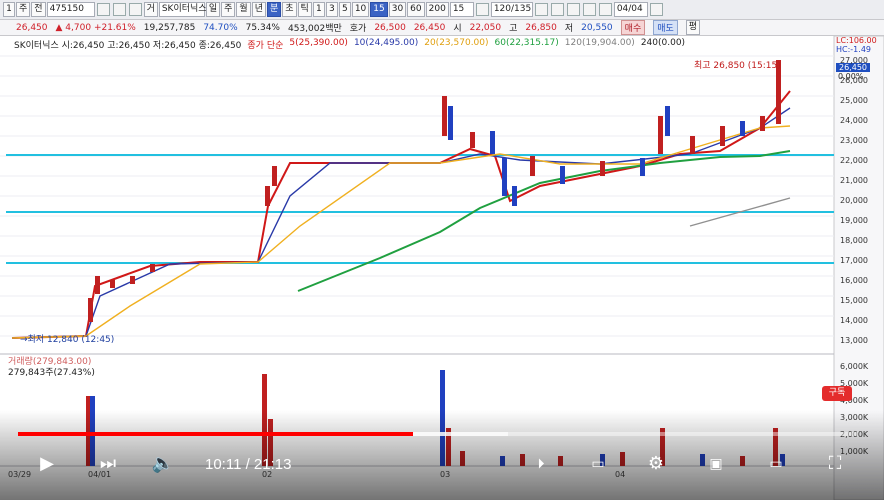 This screenshot has width=884, height=500. Describe the element at coordinates (737, 66) in the screenshot. I see `max-price-label: 최고 26,850 (15:15)` at that location.